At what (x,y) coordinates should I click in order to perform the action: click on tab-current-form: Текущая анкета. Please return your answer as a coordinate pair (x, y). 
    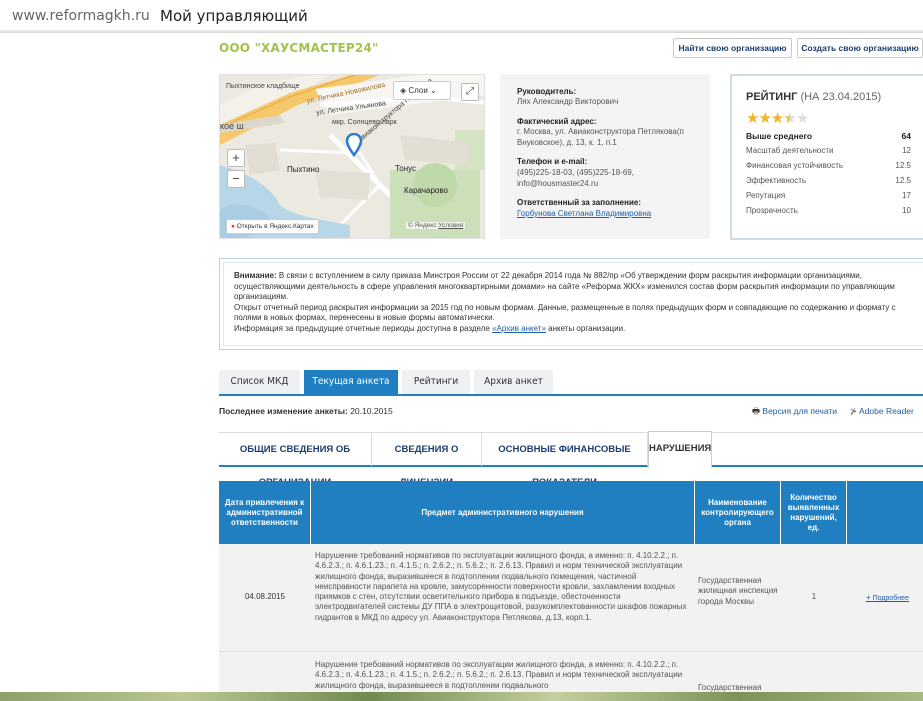
    Looking at the image, I should click on (351, 382).